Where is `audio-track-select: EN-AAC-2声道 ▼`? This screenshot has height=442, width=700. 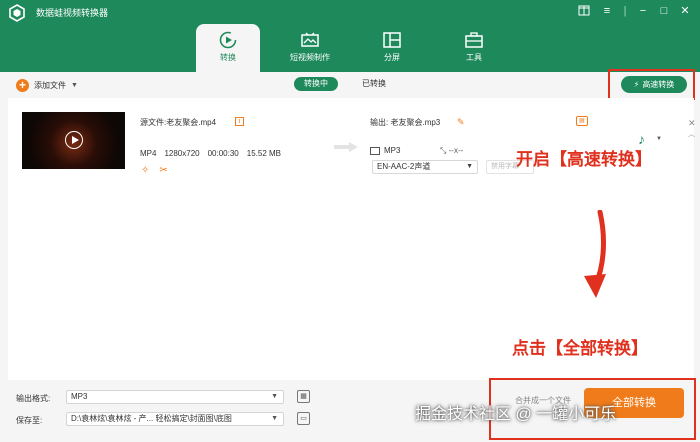
audio-track-select: EN-AAC-2声道 ▼ is located at coordinates (425, 167).